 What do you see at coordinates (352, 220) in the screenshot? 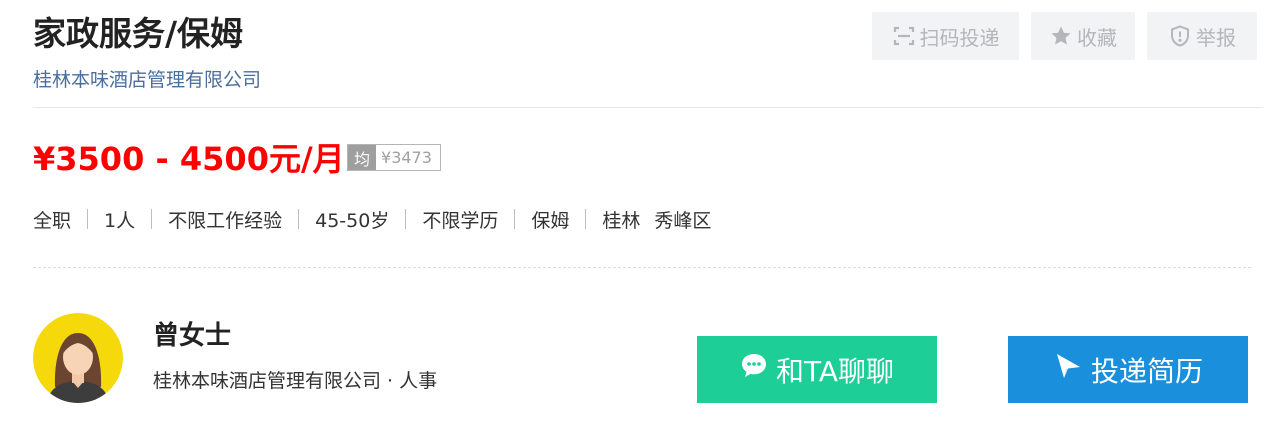
I see `age-range: 45-50岁` at bounding box center [352, 220].